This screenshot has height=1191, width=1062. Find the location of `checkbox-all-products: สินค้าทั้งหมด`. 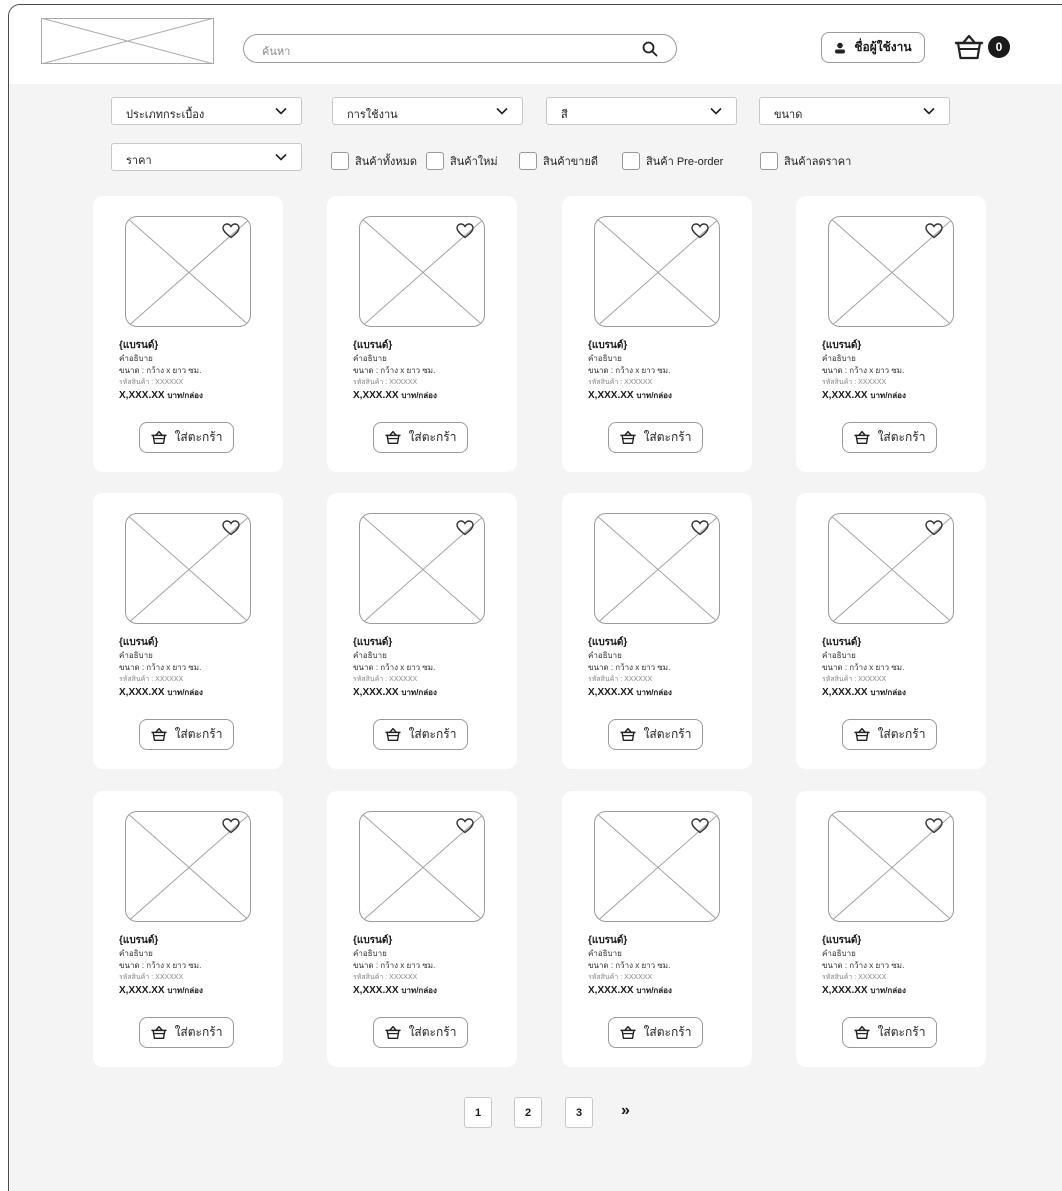

checkbox-all-products: สินค้าทั้งหมด is located at coordinates (374, 161).